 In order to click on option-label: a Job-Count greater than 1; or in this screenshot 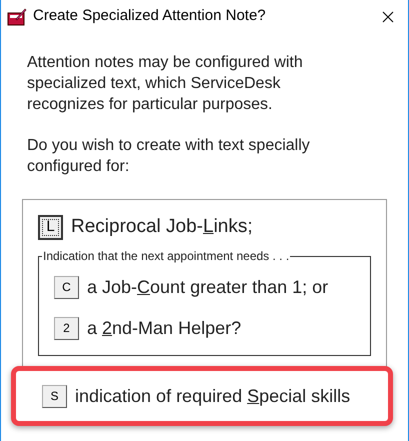, I will do `click(207, 287)`.